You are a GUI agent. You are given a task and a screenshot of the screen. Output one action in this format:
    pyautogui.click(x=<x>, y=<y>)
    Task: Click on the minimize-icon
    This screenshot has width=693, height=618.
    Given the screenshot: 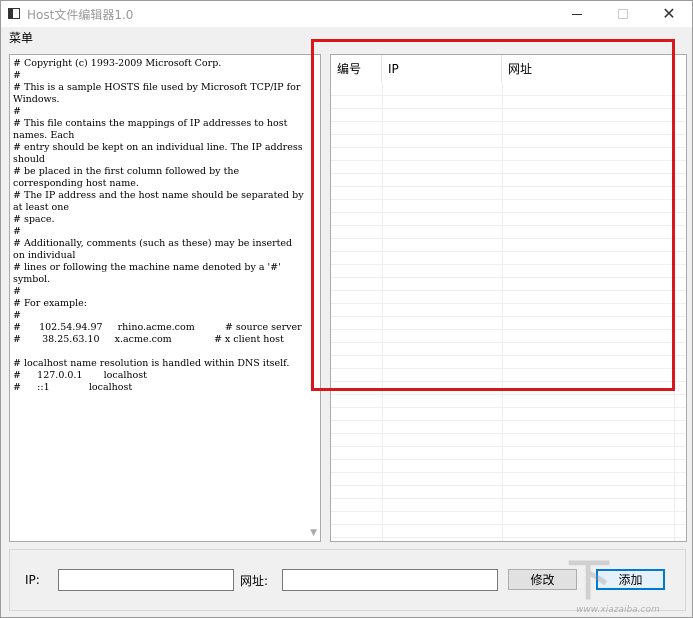 What is the action you would take?
    pyautogui.click(x=577, y=14)
    